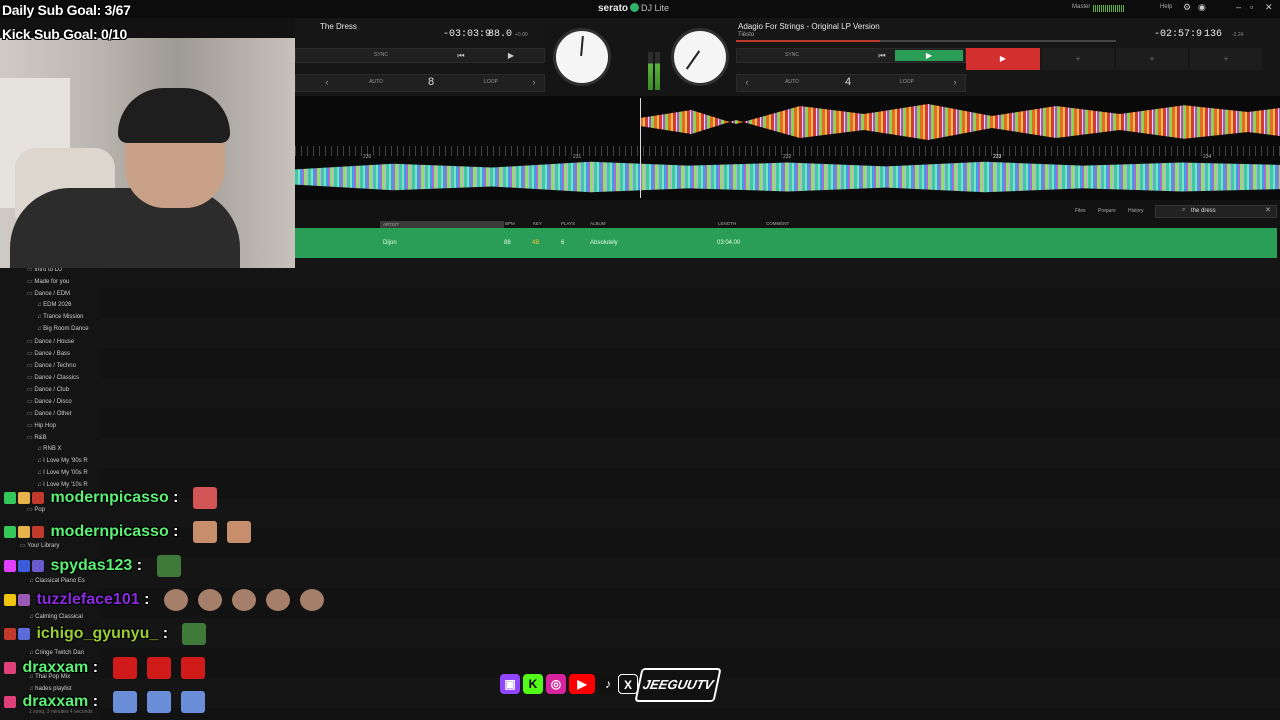 The height and width of the screenshot is (720, 1280). I want to click on instagram-icon: ◎, so click(556, 684).